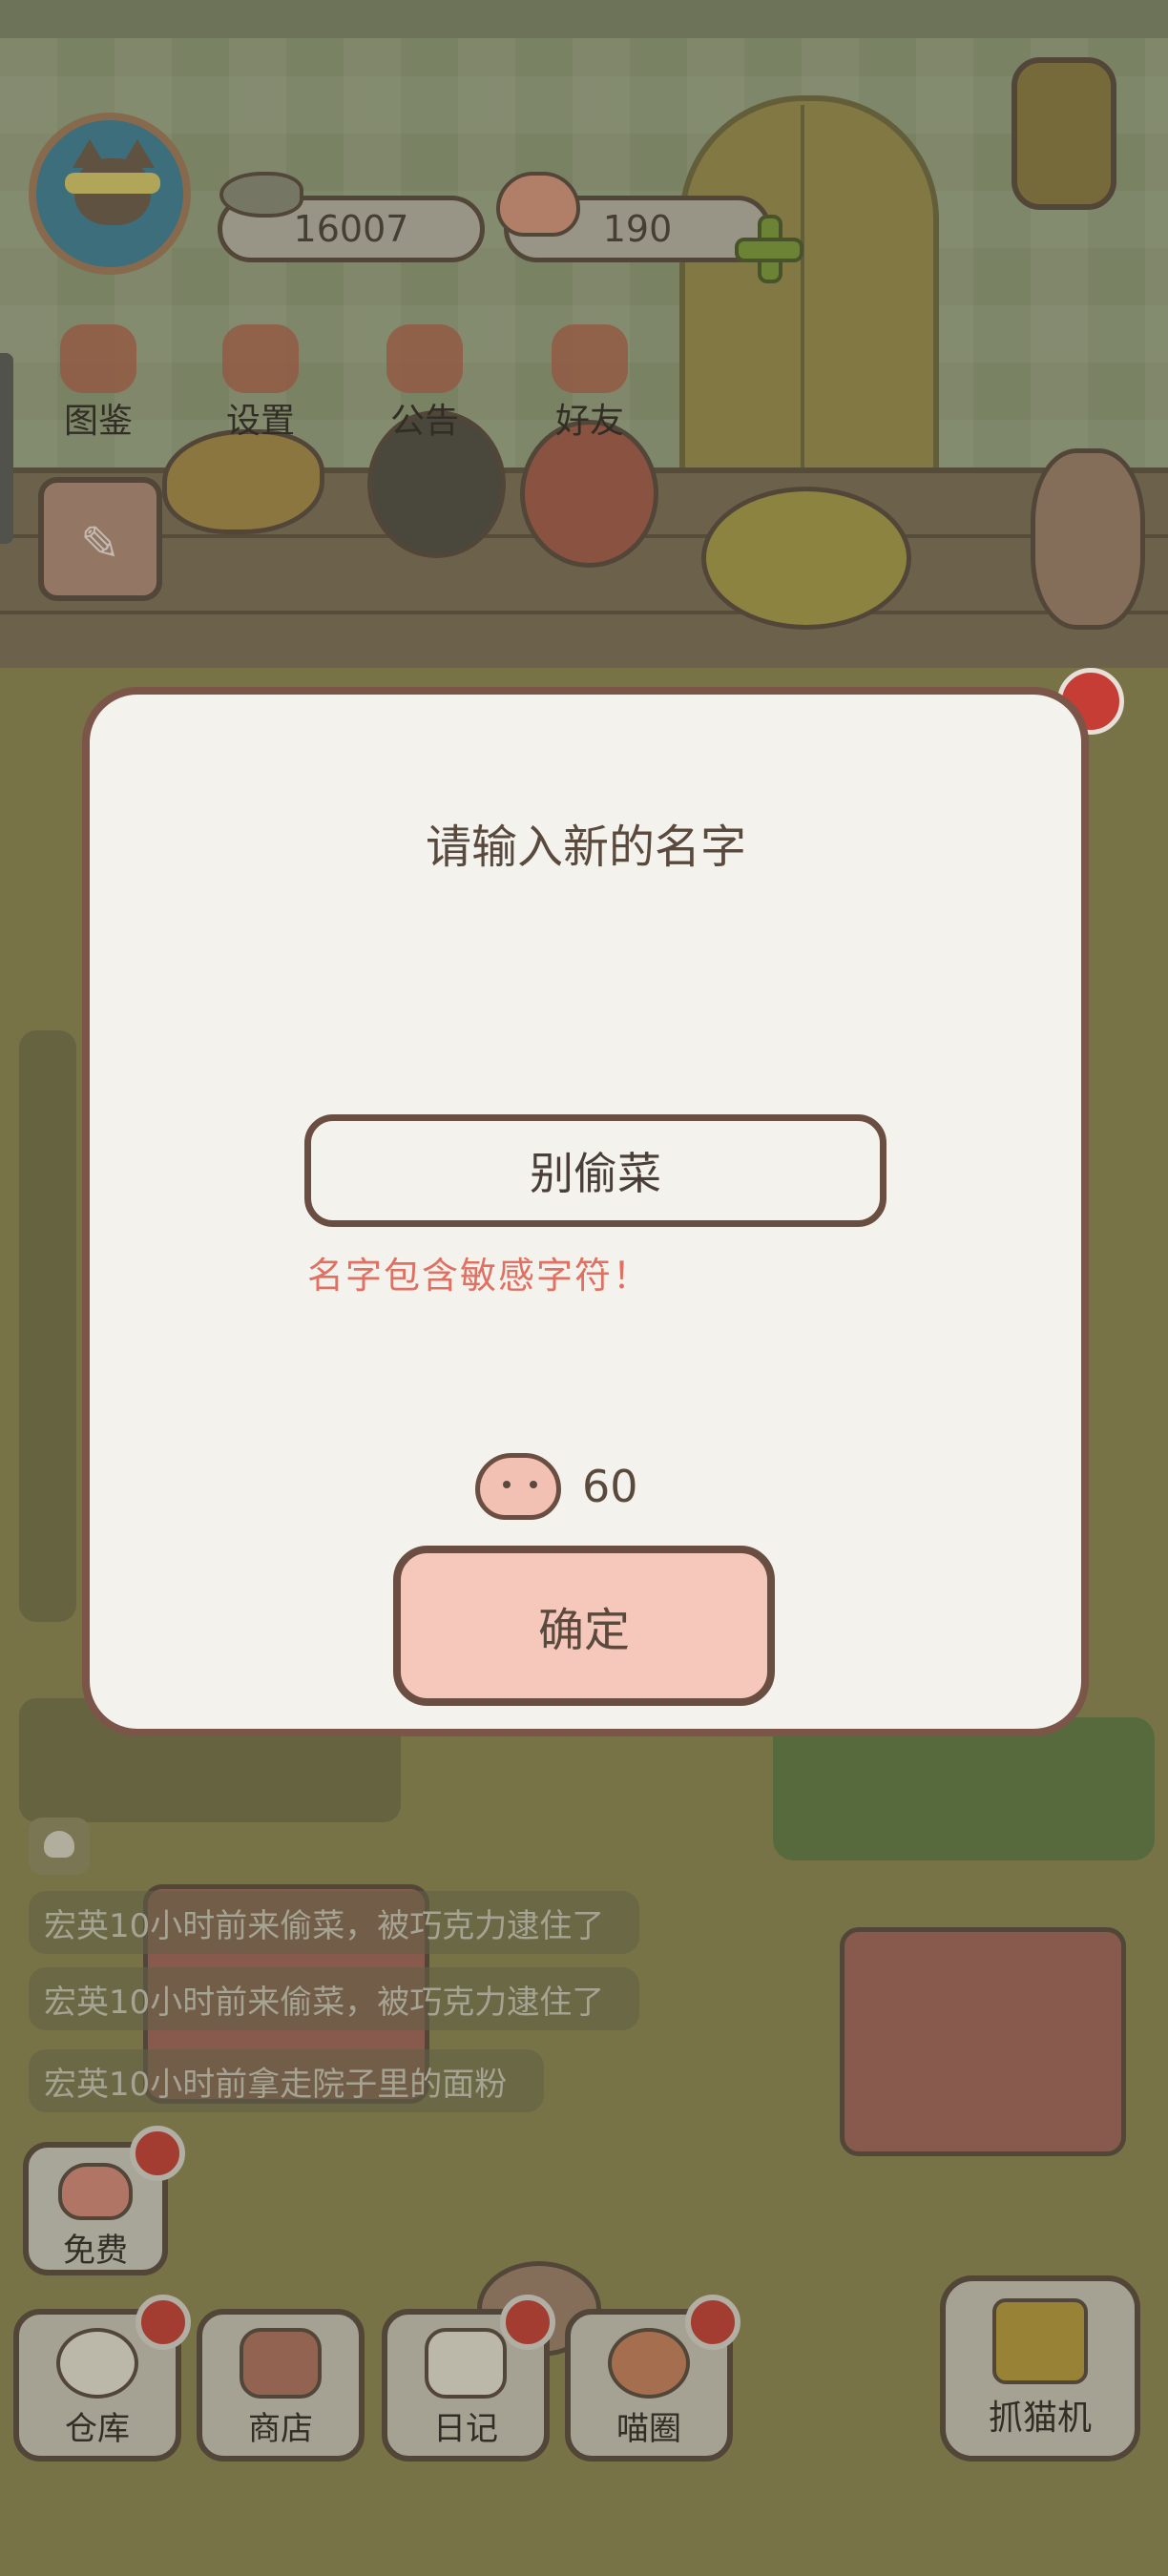 This screenshot has height=2576, width=1168. I want to click on confirm-button: 确定, so click(584, 1626).